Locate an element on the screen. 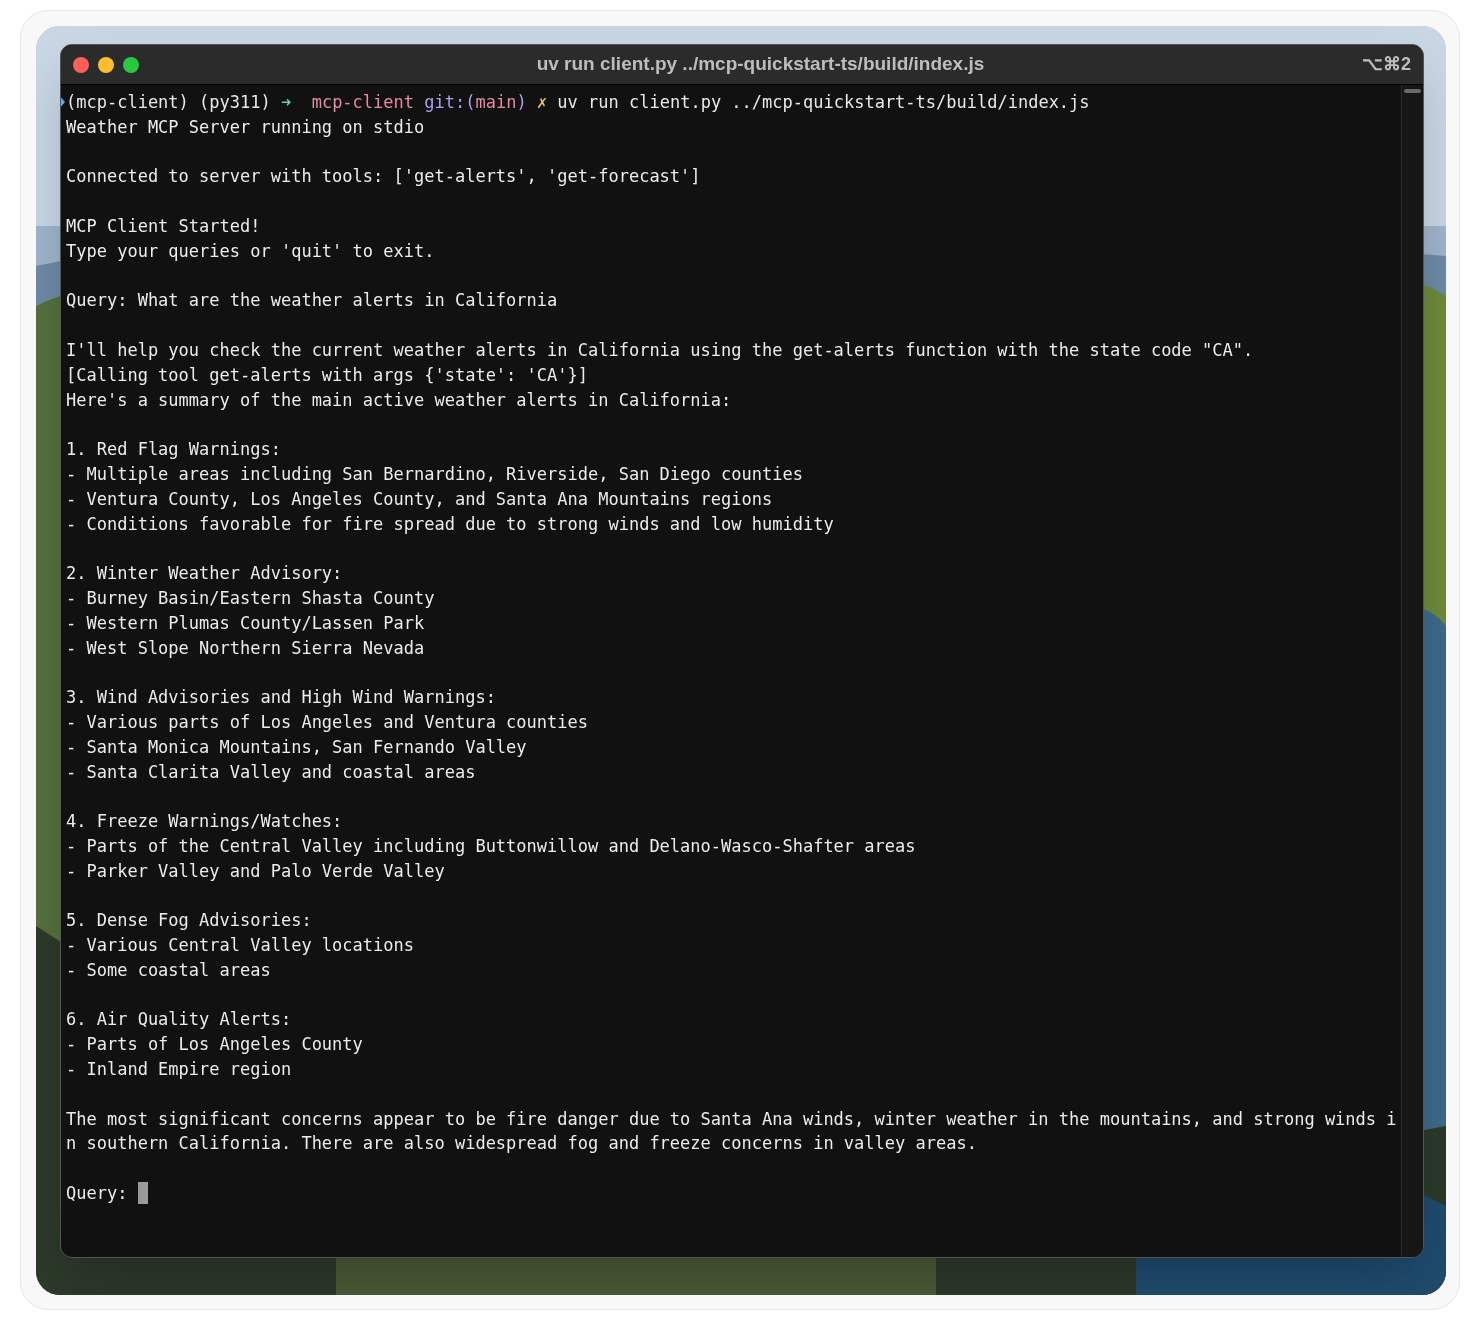 Image resolution: width=1470 pixels, height=1322 pixels. output-line: - Parts of the Central Valley including Buttonwillow and Delano-Wasco-Shafter areas is located at coordinates (491, 845).